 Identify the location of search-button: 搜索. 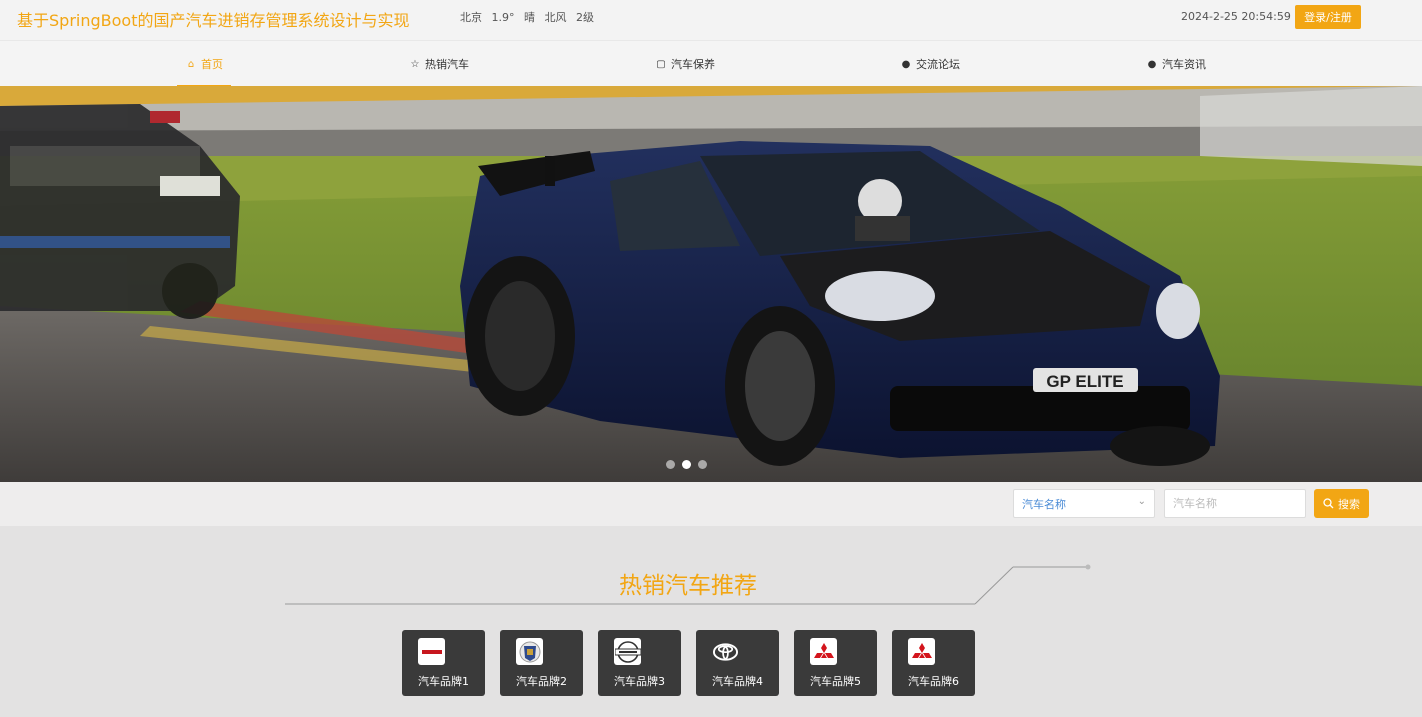
(1341, 503).